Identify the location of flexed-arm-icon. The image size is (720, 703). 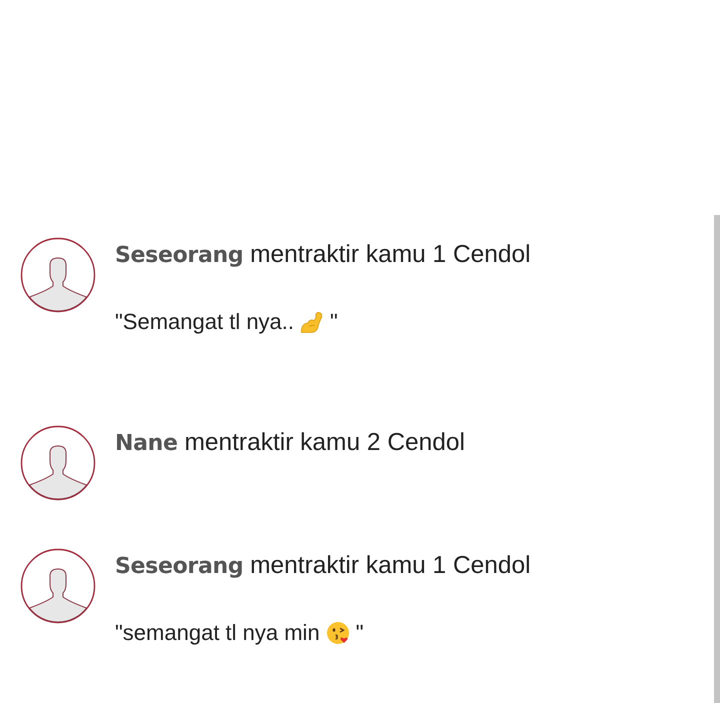
(312, 322).